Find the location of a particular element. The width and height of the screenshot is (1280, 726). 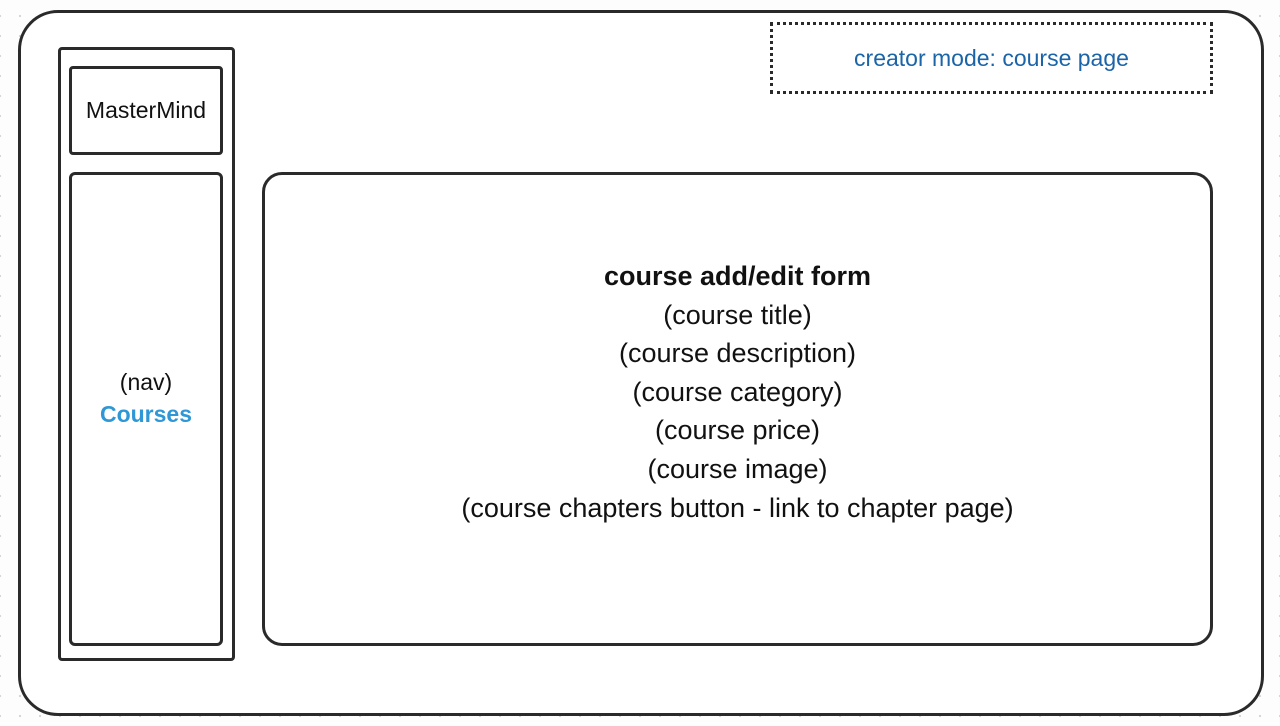

brand-logo-text: MasterMind is located at coordinates (146, 110).